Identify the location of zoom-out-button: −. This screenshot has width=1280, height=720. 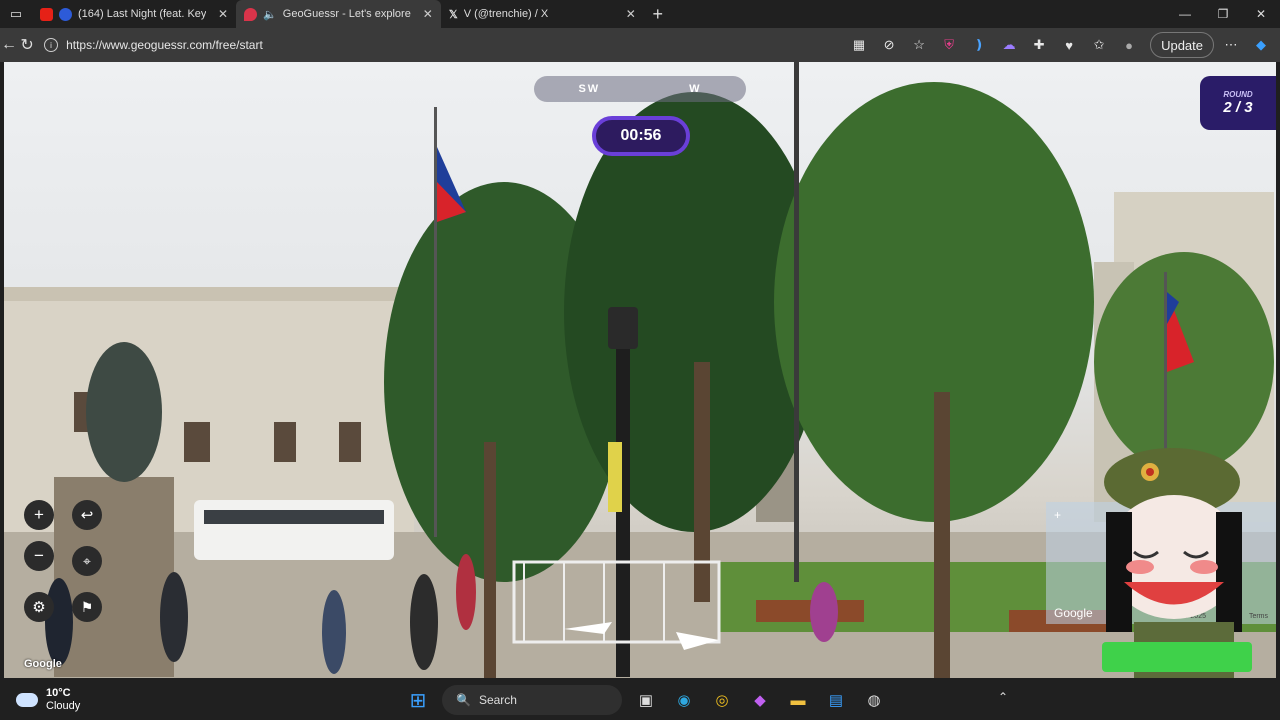
(39, 556).